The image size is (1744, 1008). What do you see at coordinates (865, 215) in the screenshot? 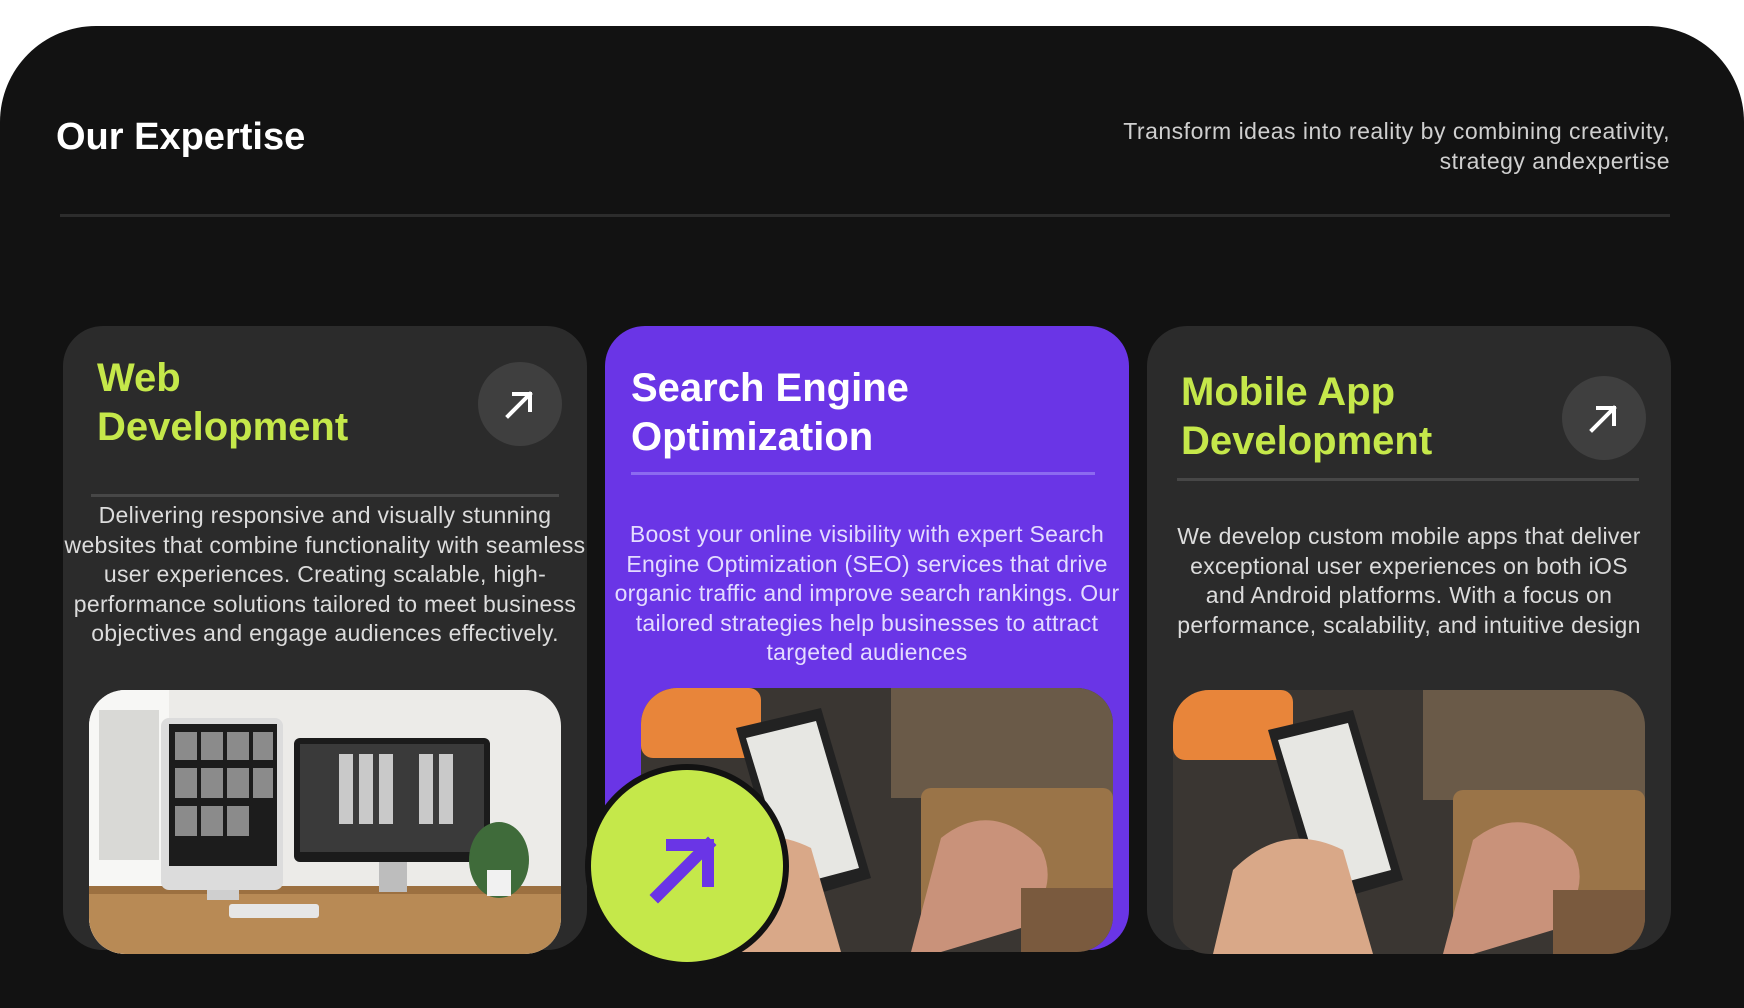
I see `section-divider` at bounding box center [865, 215].